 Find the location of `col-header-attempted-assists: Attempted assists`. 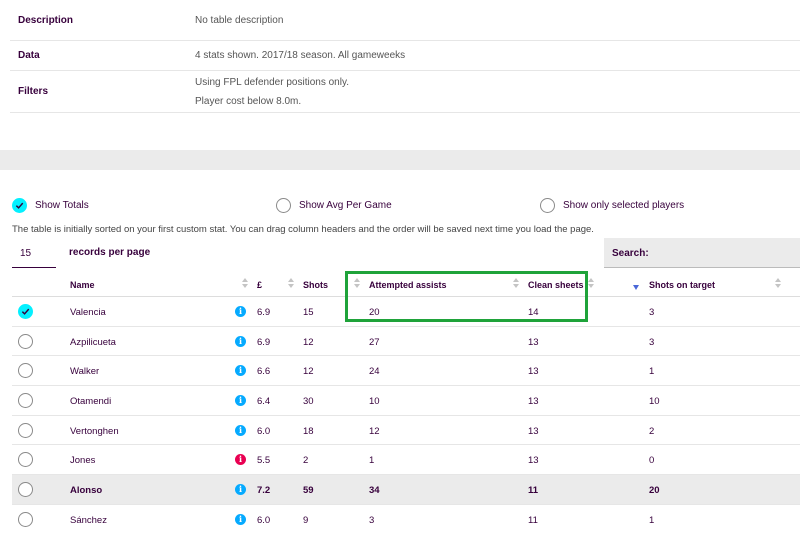

col-header-attempted-assists: Attempted assists is located at coordinates (408, 285).